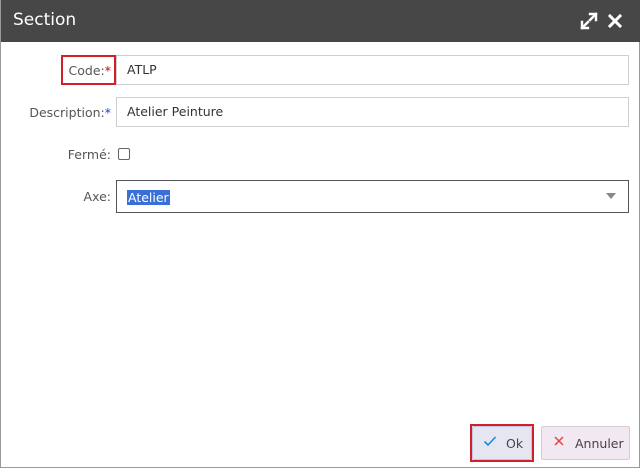 This screenshot has width=640, height=468. Describe the element at coordinates (502, 443) in the screenshot. I see `ok-button-highlight` at that location.